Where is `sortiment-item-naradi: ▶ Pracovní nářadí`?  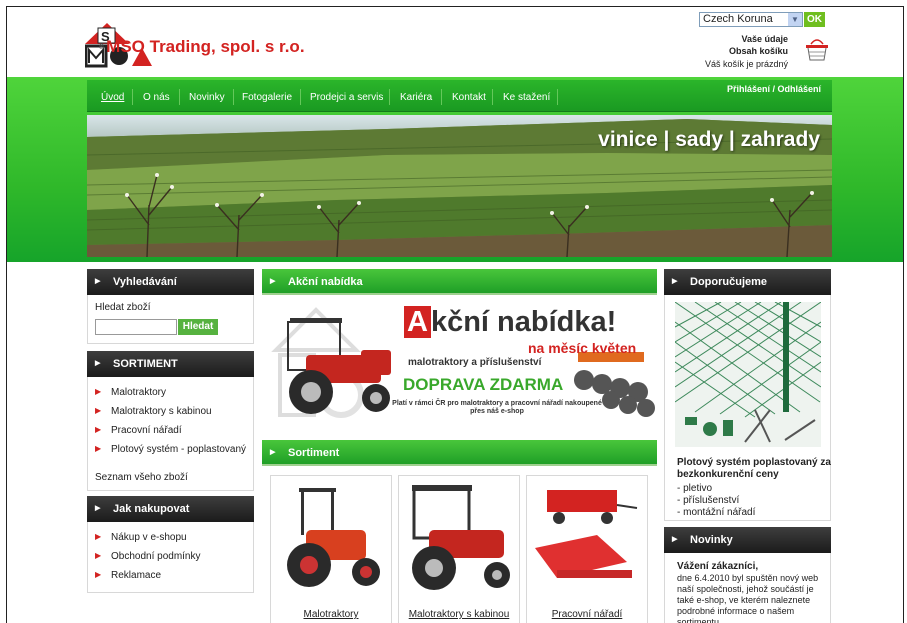
sortiment-item-naradi: ▶ Pracovní nářadí is located at coordinates (138, 430).